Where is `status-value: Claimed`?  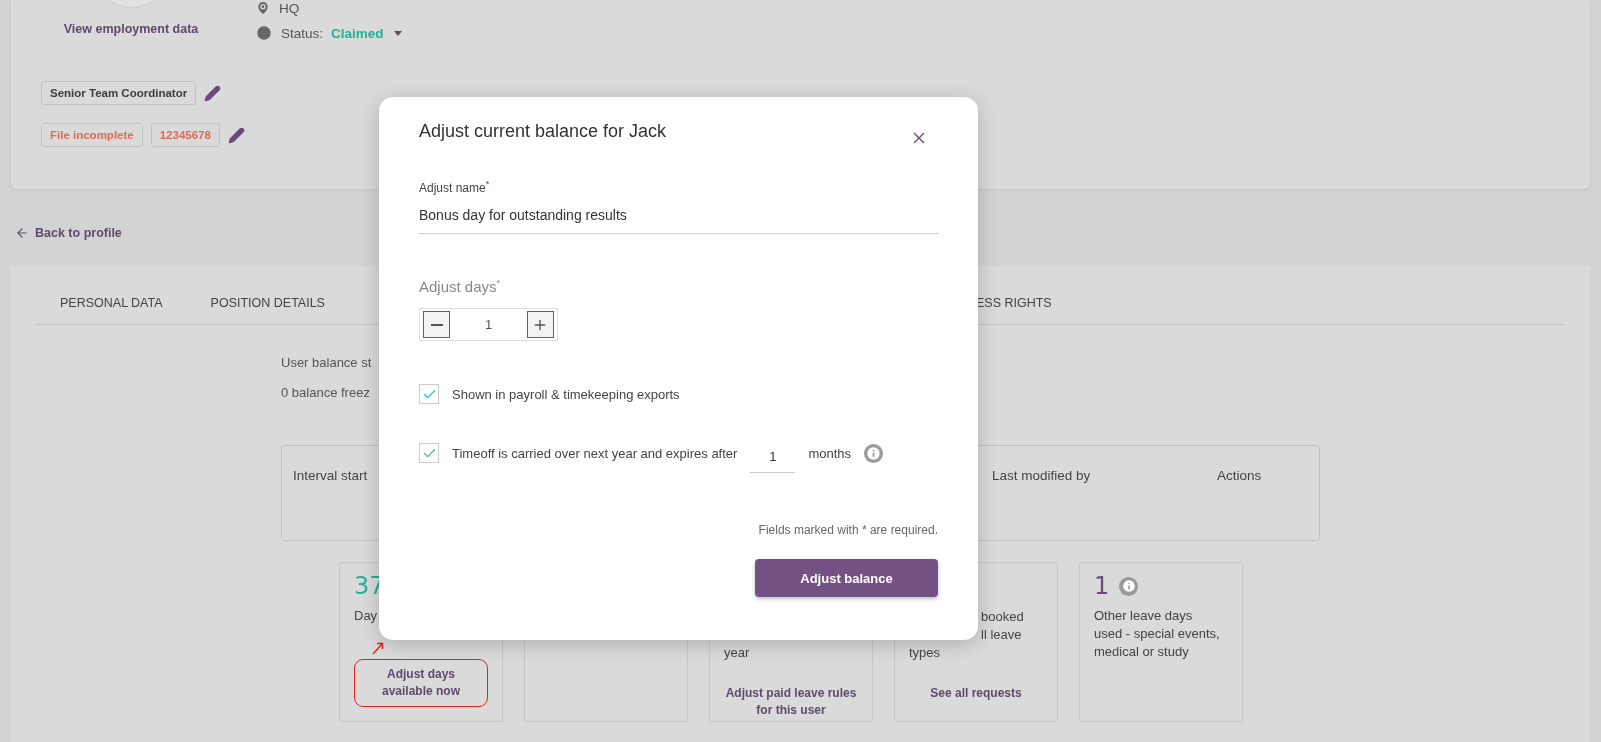
status-value: Claimed is located at coordinates (357, 33).